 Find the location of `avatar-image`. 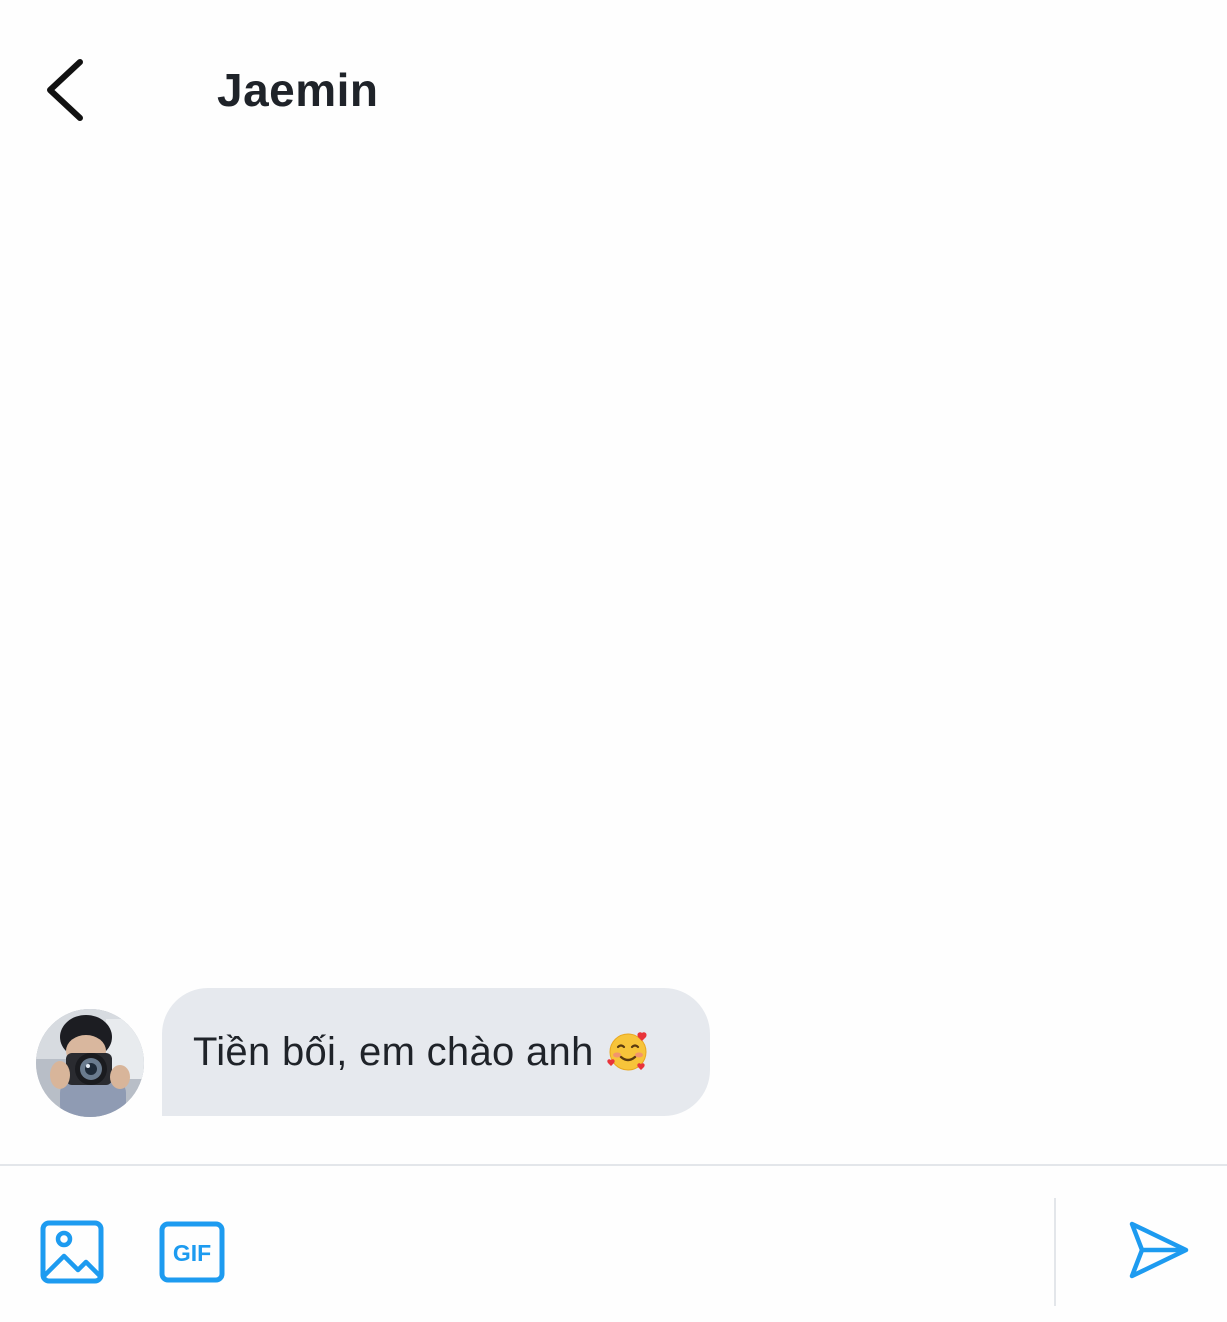

avatar-image is located at coordinates (90, 1063).